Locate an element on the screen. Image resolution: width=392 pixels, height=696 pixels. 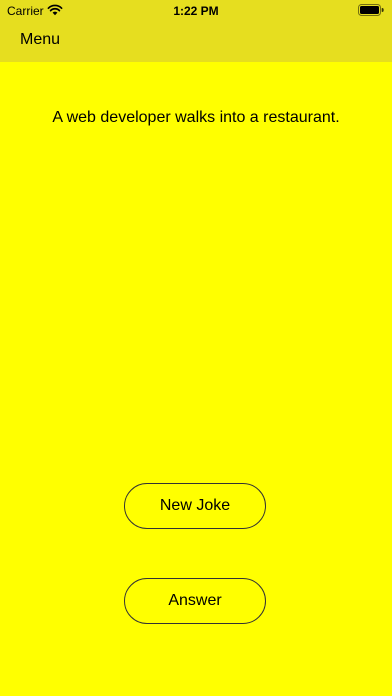
answer-button: Answer is located at coordinates (195, 601).